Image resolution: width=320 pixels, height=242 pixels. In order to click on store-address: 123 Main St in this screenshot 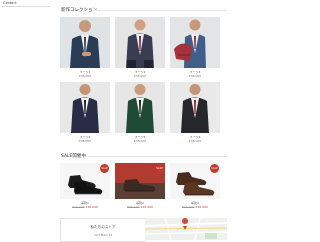, I will do `click(103, 235)`.